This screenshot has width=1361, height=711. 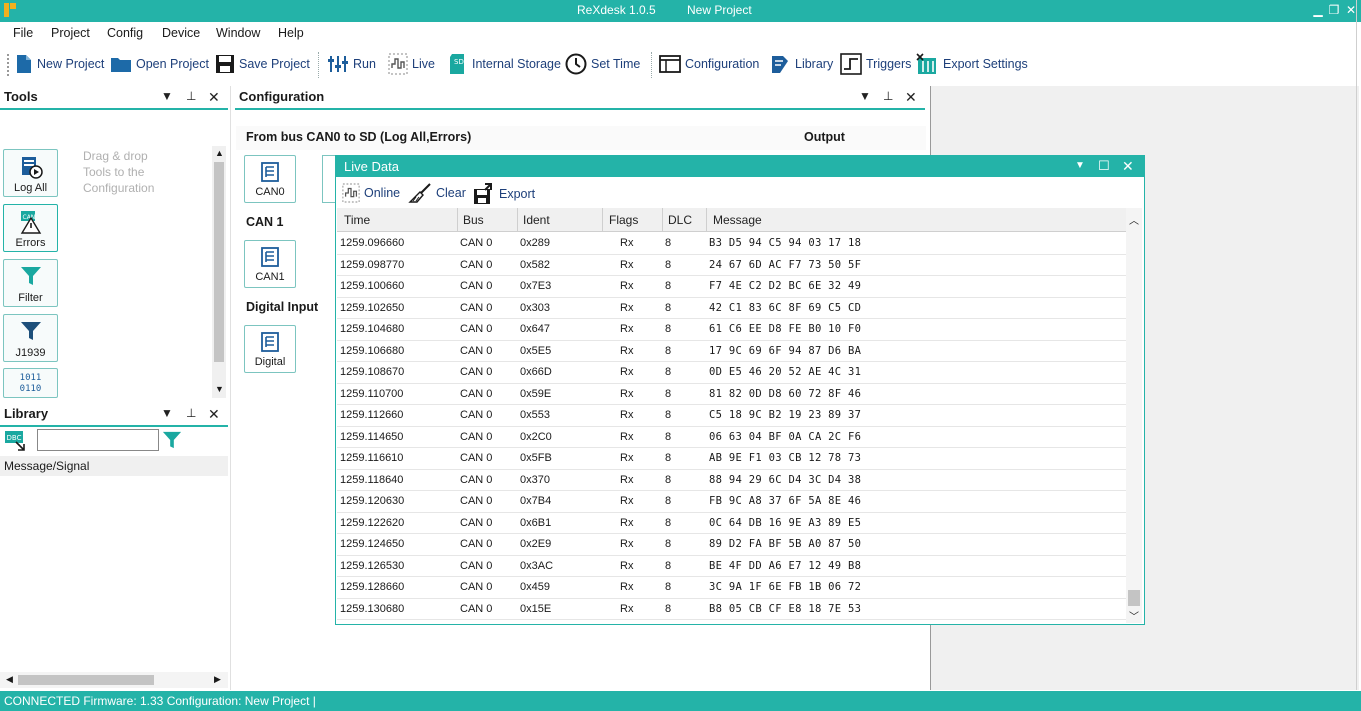 What do you see at coordinates (225, 64) in the screenshot?
I see `save-icon` at bounding box center [225, 64].